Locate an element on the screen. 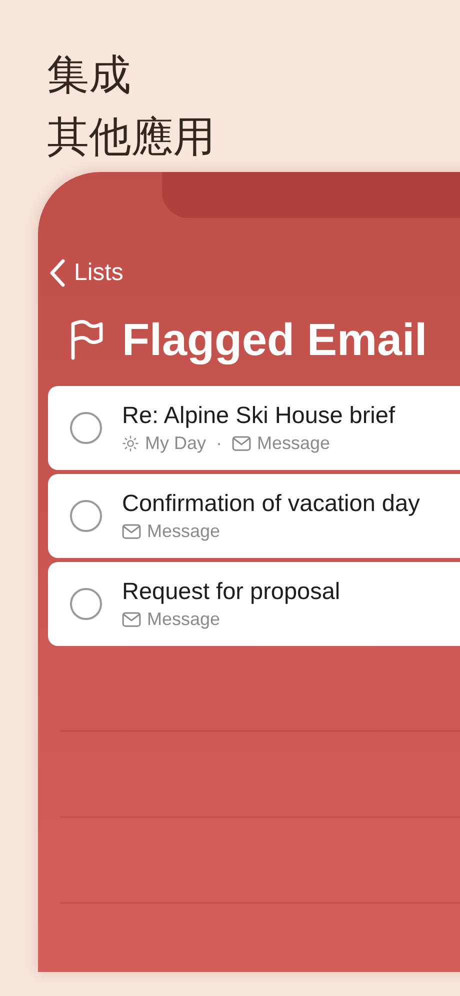 The image size is (460, 996). task-card: Re: Alpine Ski House brief My Day · Message is located at coordinates (254, 428).